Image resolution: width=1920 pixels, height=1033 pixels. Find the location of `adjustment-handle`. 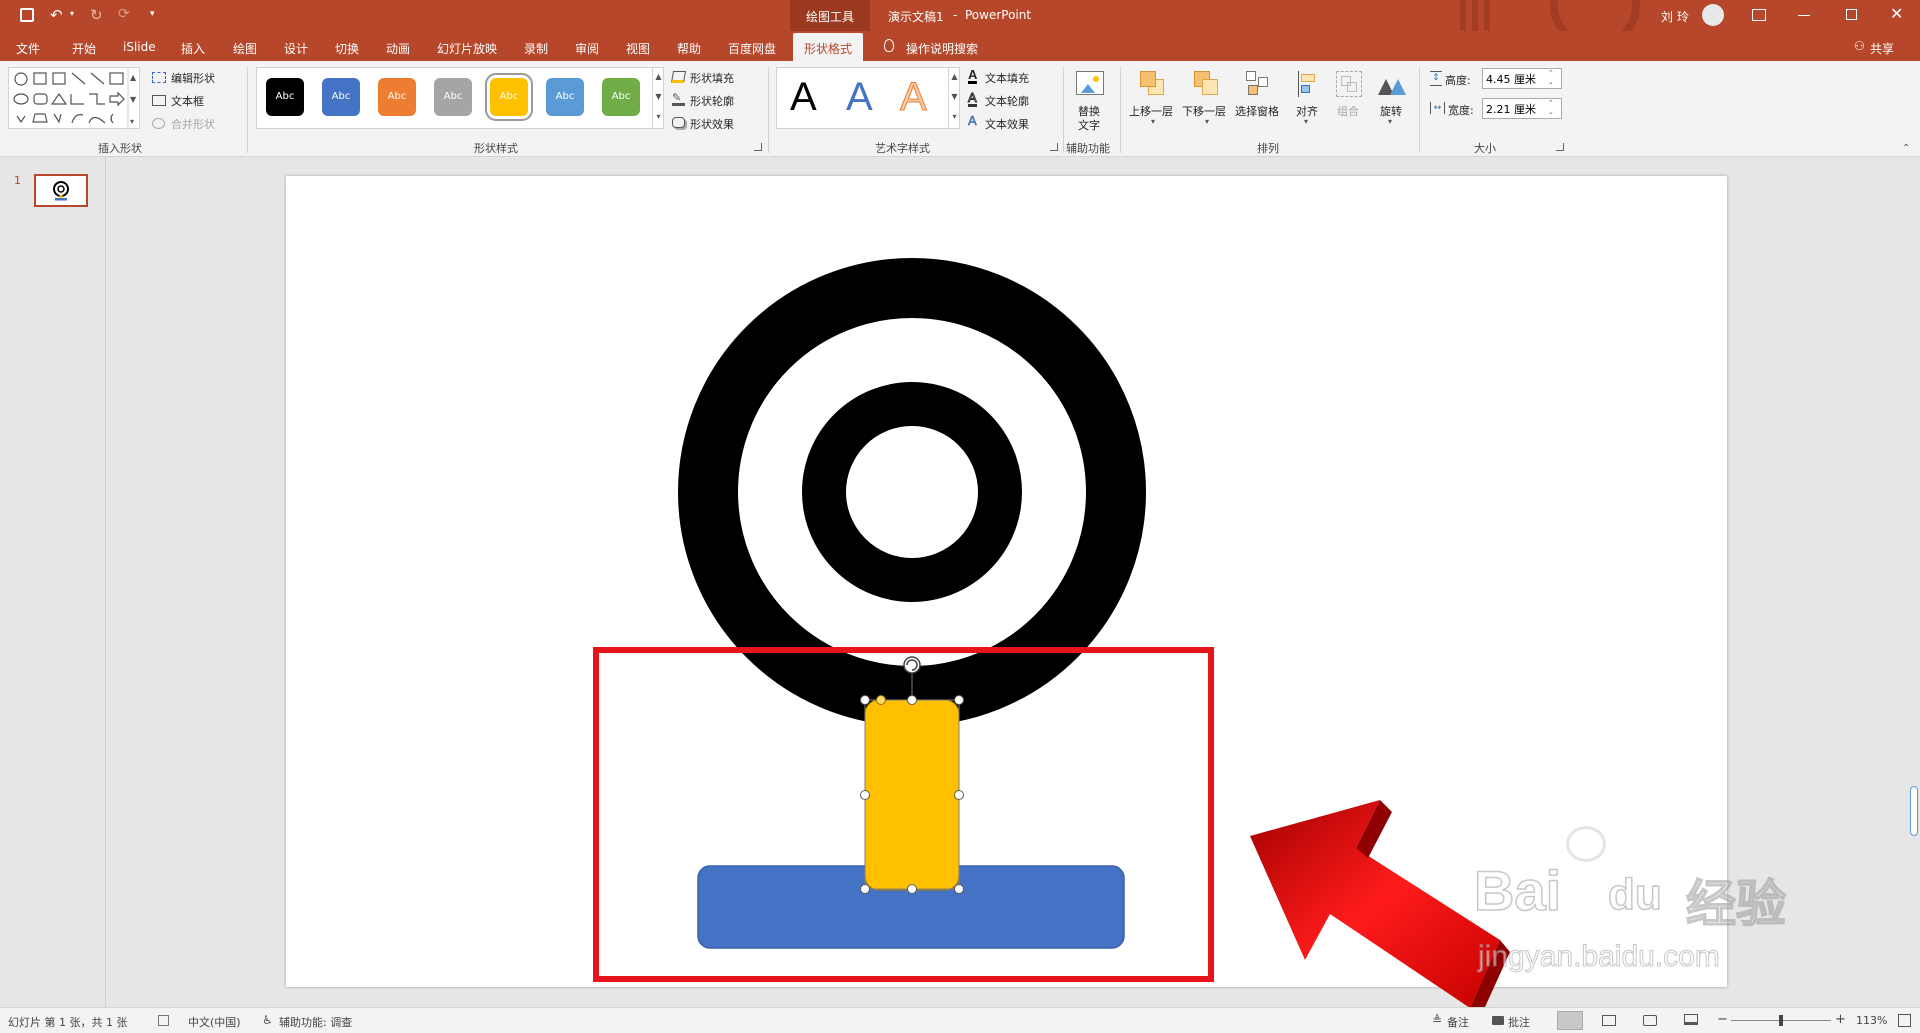

adjustment-handle is located at coordinates (881, 700).